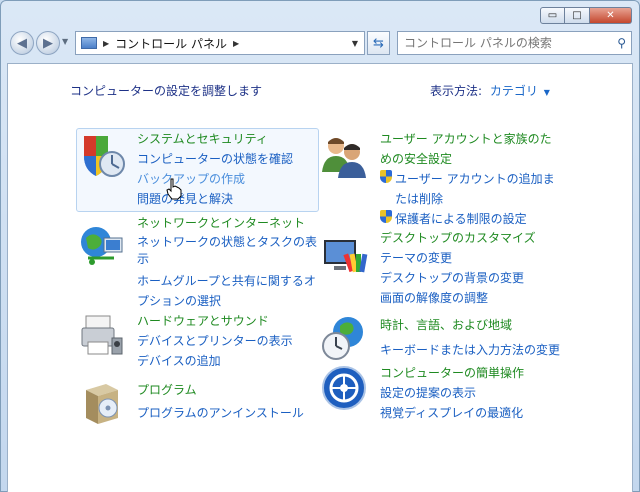  What do you see at coordinates (504, 43) in the screenshot?
I see `search-input` at bounding box center [504, 43].